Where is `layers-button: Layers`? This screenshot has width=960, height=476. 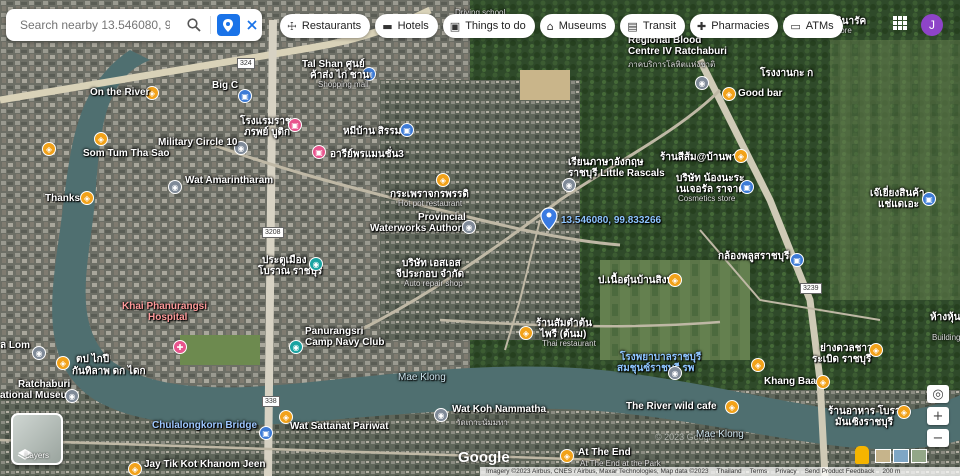
layers-button: Layers is located at coordinates (37, 439).